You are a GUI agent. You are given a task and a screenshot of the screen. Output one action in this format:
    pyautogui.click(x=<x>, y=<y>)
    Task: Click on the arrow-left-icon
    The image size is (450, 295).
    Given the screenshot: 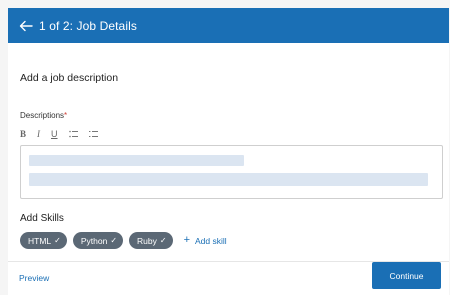 What is the action you would take?
    pyautogui.click(x=26, y=26)
    